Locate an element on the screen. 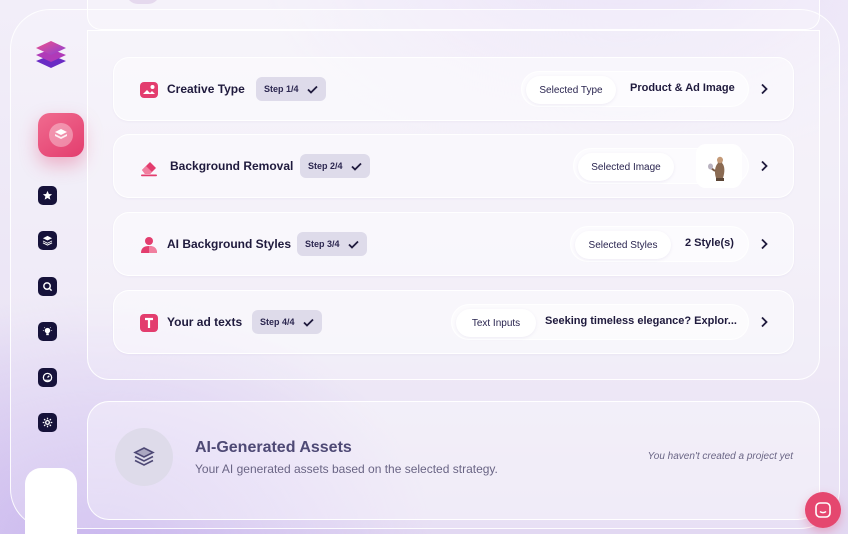 This screenshot has width=848, height=534. selection-pill: Selected Type Product & Ad Image is located at coordinates (635, 89).